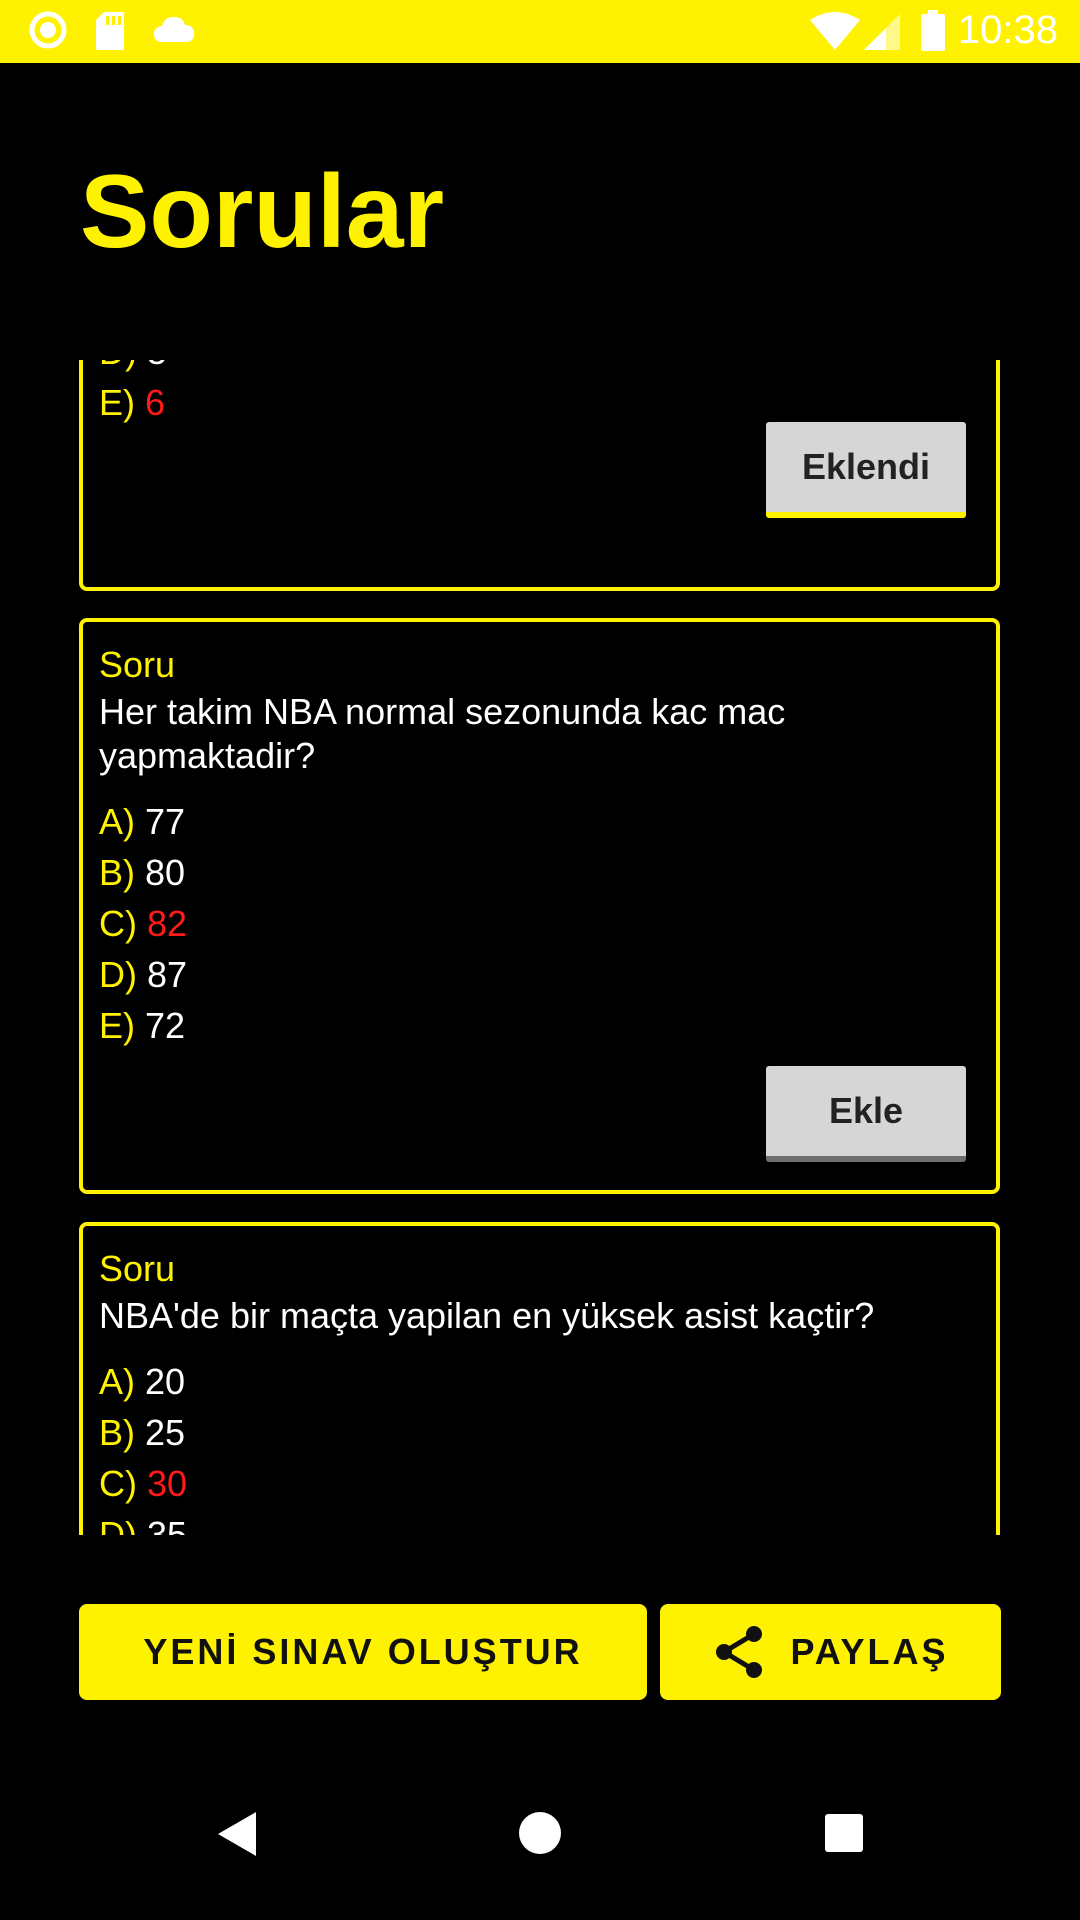  Describe the element at coordinates (143, 1484) in the screenshot. I see `option-c: C) 30` at that location.